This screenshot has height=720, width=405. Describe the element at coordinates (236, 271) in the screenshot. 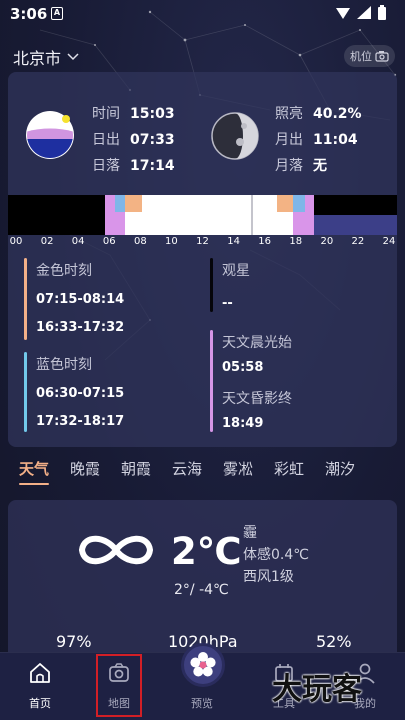

I see `stargazing-title: 观星` at that location.